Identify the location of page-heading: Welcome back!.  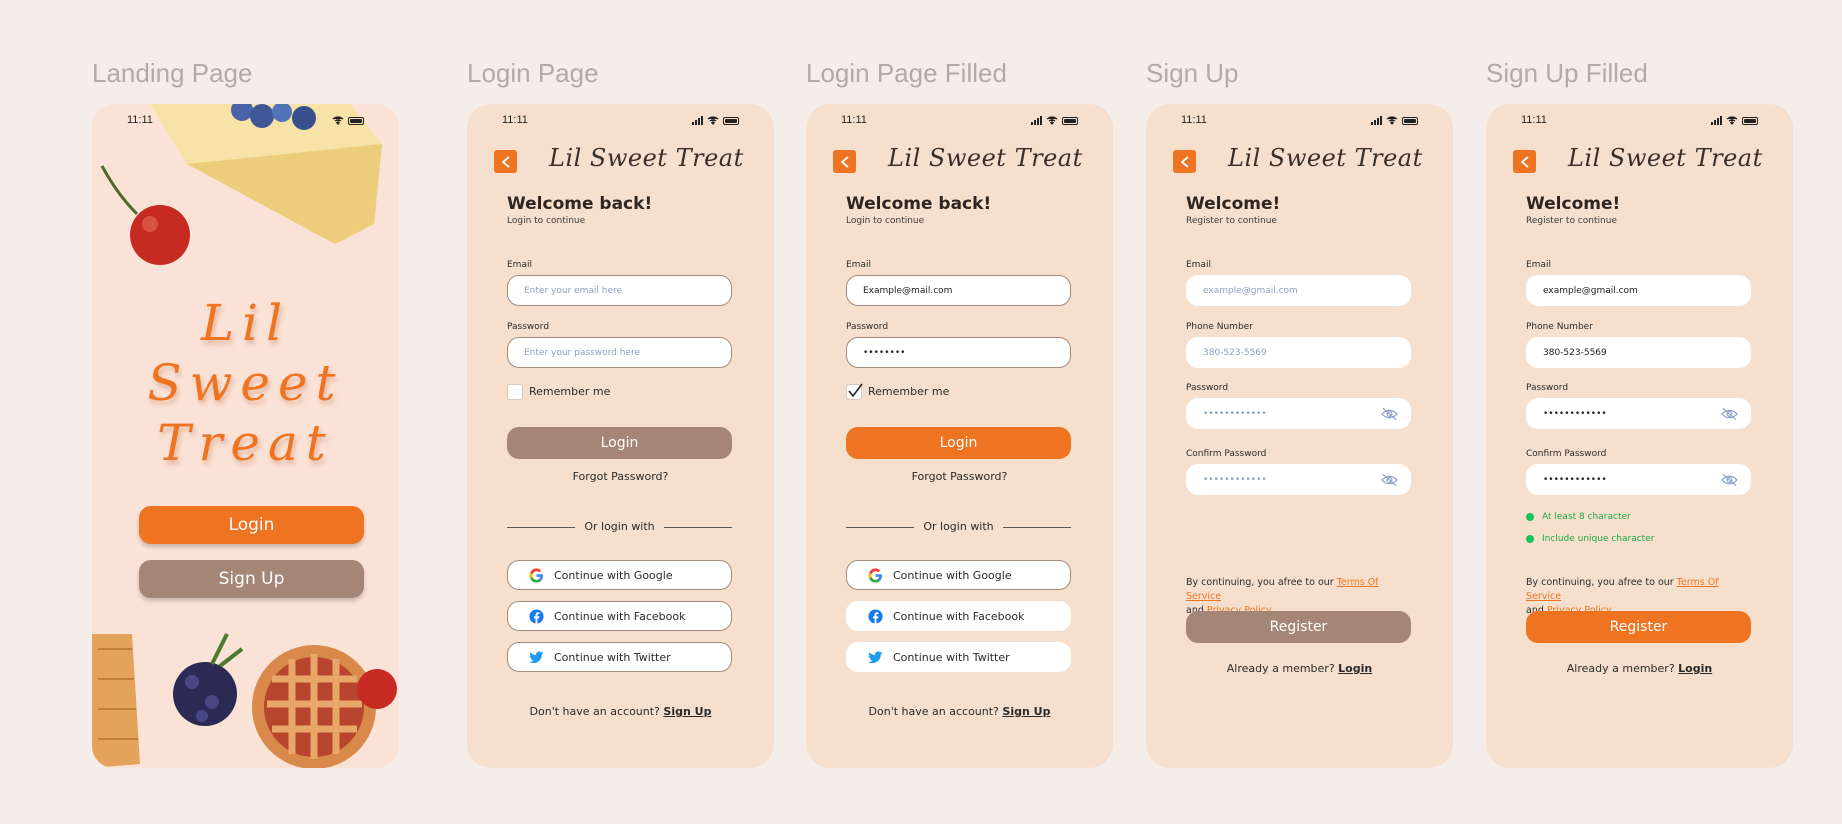
(919, 204).